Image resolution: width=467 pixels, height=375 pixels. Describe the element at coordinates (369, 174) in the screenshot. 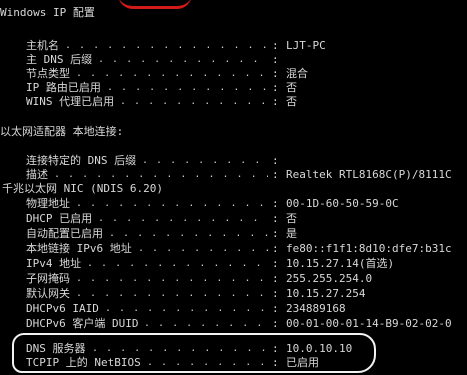

I see `row-value: Realtek RTL8168C(P)/8111C` at that location.